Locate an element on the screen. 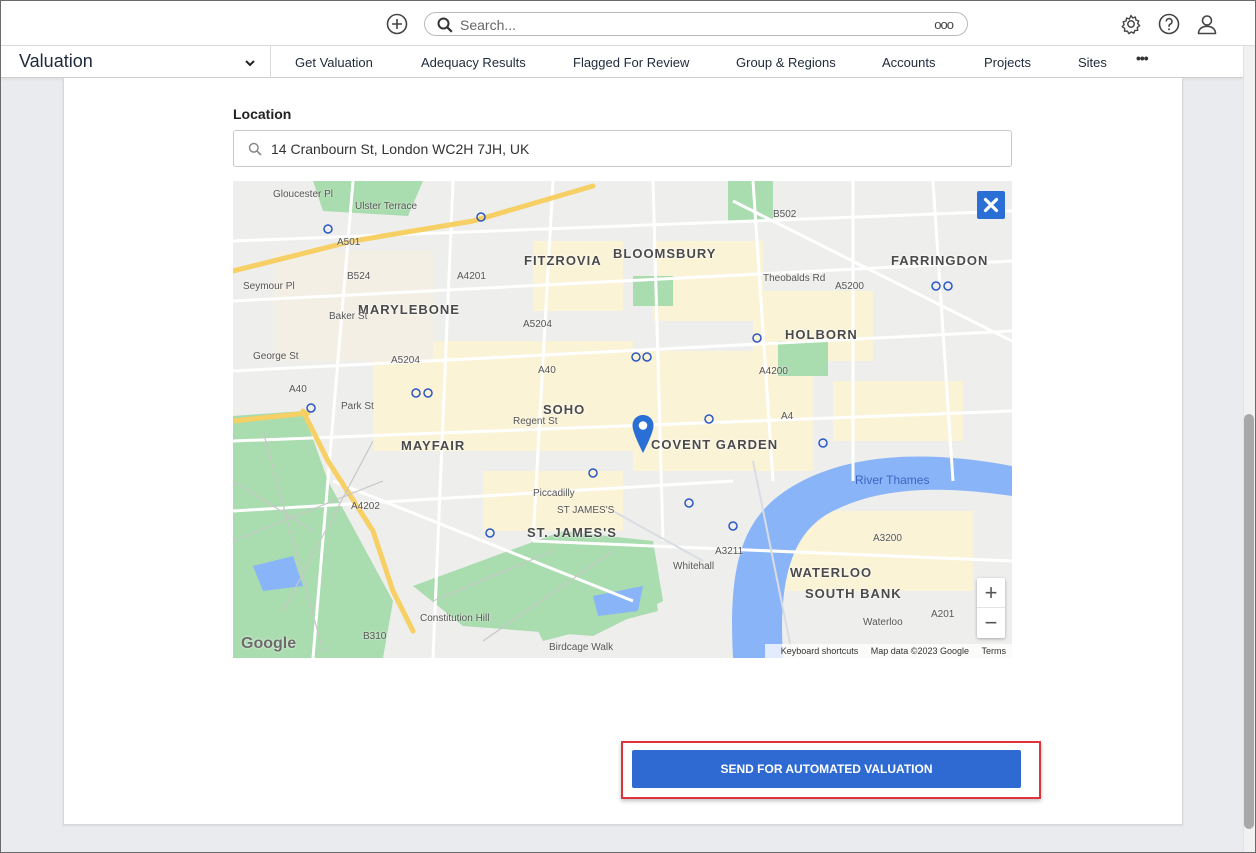 This screenshot has height=853, width=1256. map-road-label: B524 is located at coordinates (359, 276).